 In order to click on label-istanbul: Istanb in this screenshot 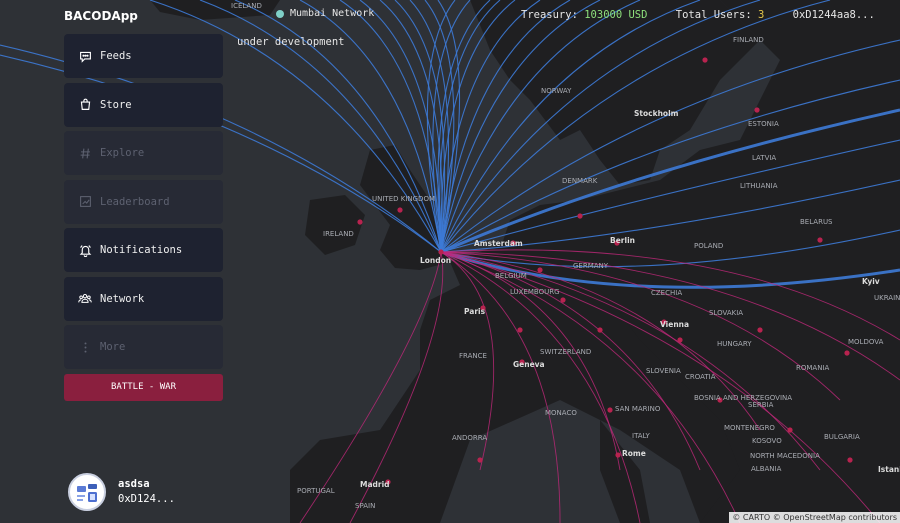, I will do `click(889, 469)`.